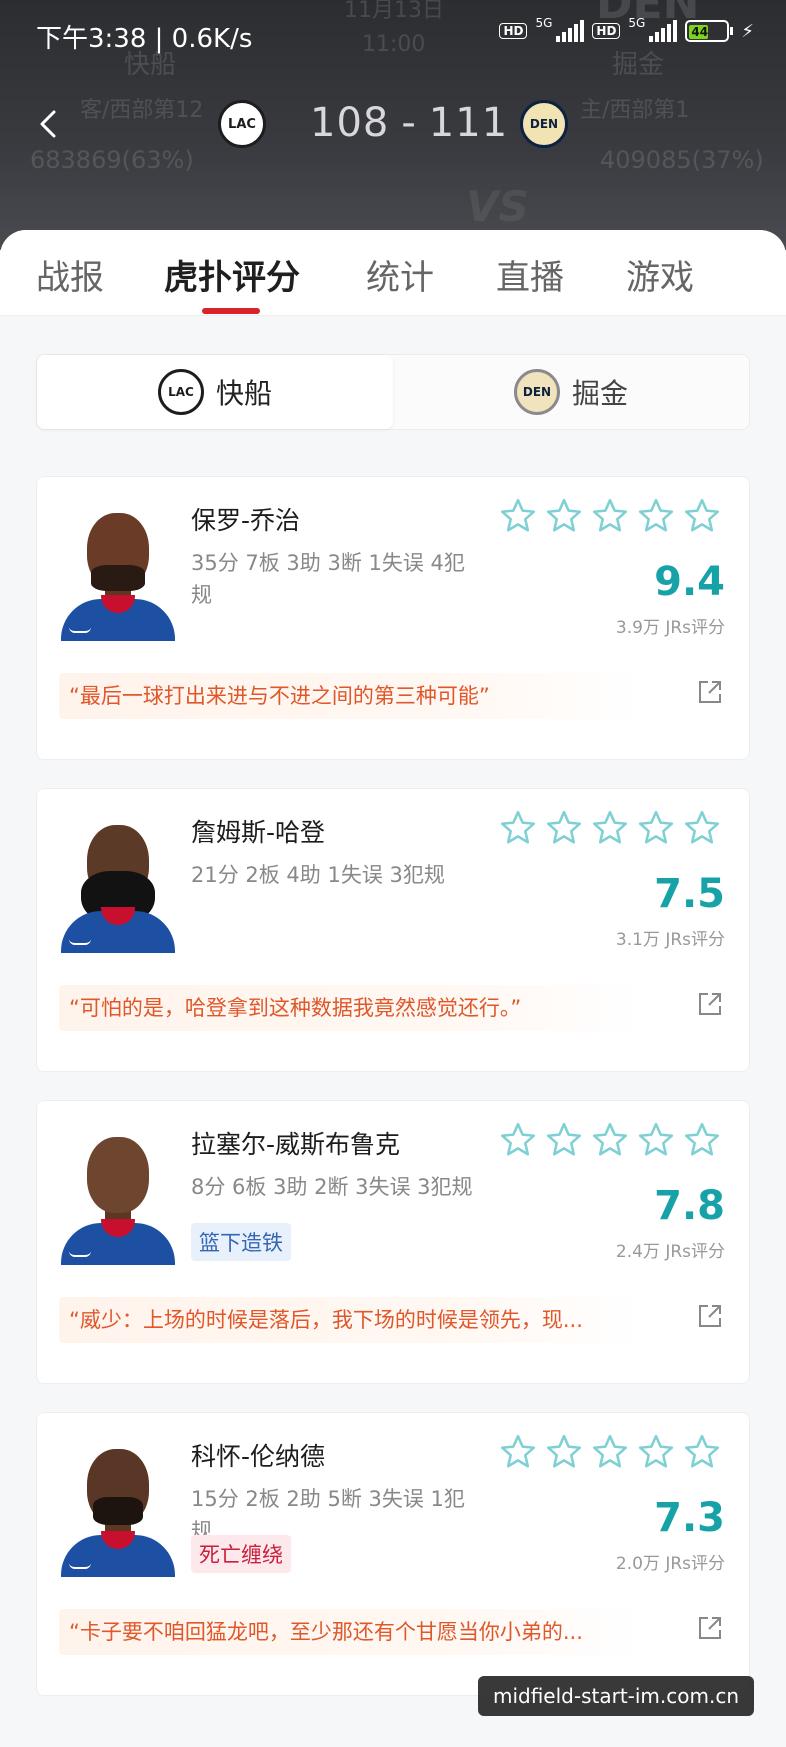 Image resolution: width=786 pixels, height=1747 pixels. Describe the element at coordinates (689, 894) in the screenshot. I see `player-rating: 7.5` at that location.